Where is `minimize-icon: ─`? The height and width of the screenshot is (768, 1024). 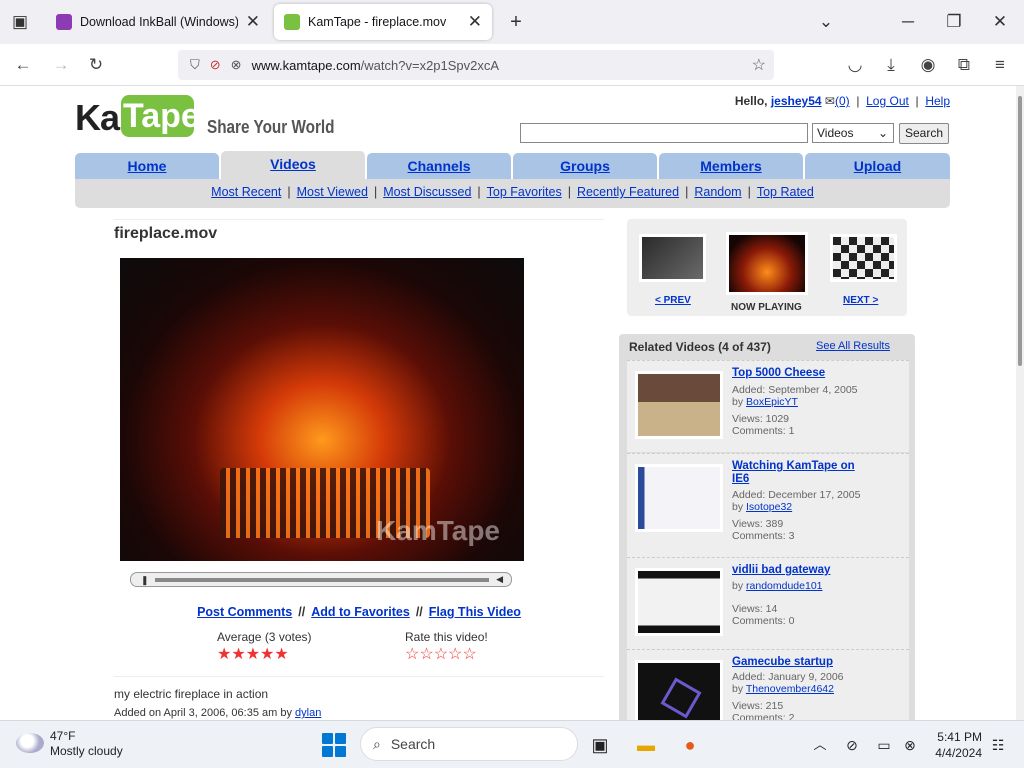
minimize-icon: ─ is located at coordinates (908, 22).